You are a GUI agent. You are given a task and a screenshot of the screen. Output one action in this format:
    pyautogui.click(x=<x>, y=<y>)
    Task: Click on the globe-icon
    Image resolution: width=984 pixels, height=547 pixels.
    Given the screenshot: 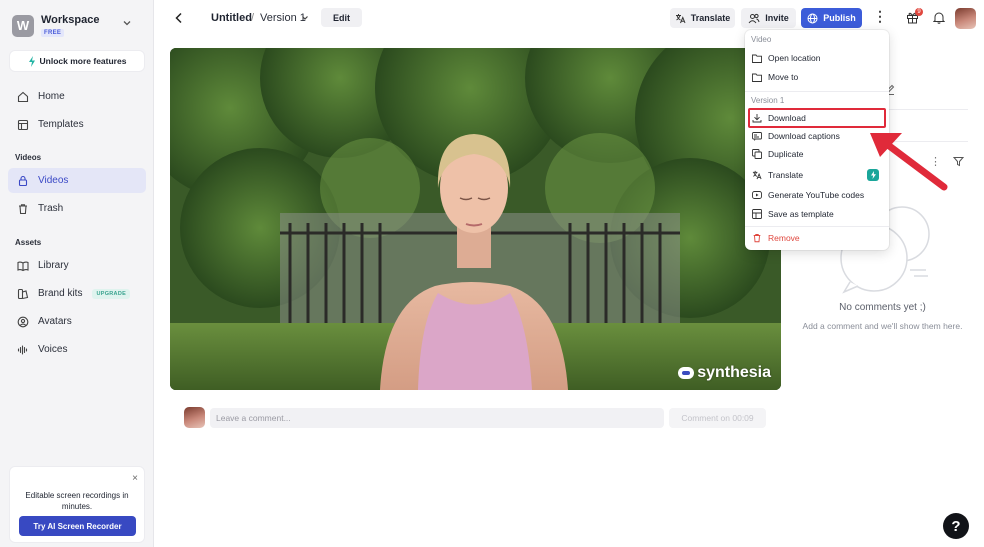 What is the action you would take?
    pyautogui.click(x=812, y=18)
    